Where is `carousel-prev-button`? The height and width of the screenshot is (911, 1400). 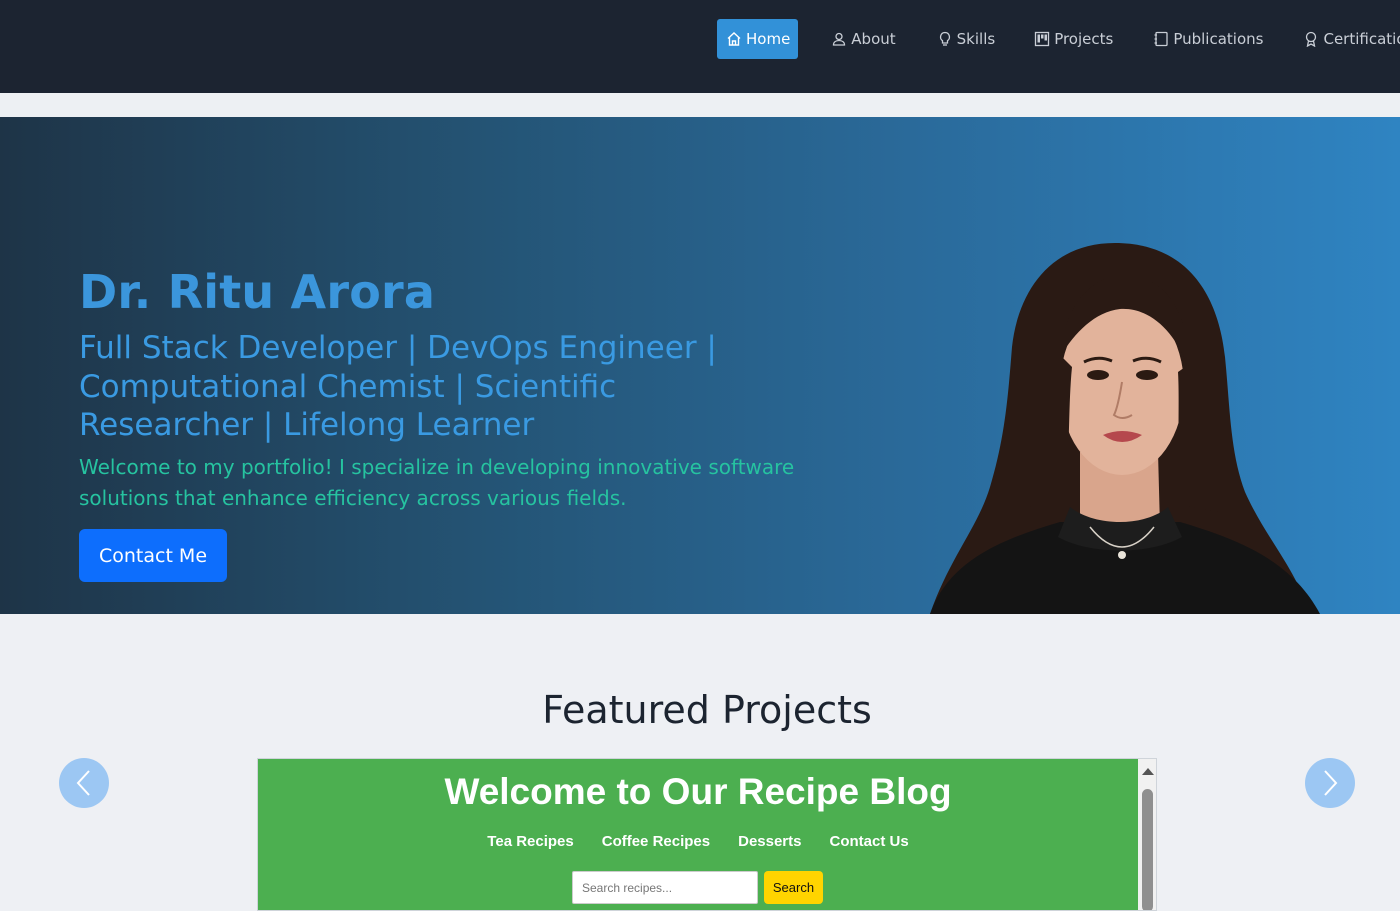 carousel-prev-button is located at coordinates (84, 783).